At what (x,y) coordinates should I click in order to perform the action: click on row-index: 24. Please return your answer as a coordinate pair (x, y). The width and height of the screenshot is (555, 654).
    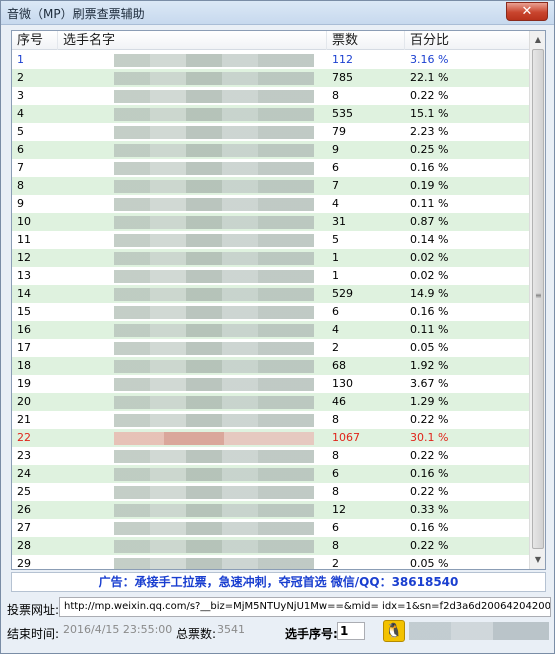
    Looking at the image, I should click on (24, 473).